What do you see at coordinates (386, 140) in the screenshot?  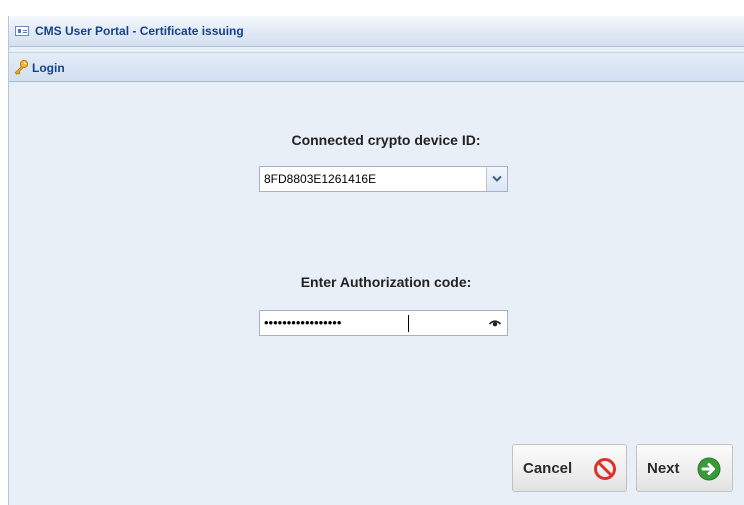 I see `device-id-label: Connected crypto device ID:` at bounding box center [386, 140].